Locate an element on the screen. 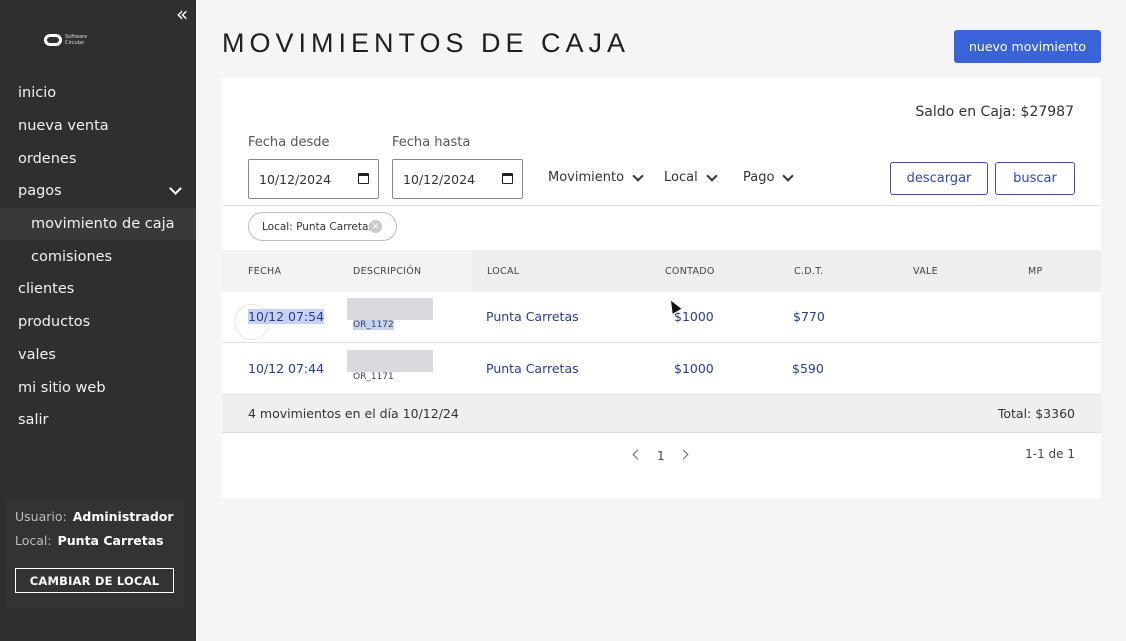 The width and height of the screenshot is (1126, 641). logo: Software Circular is located at coordinates (69, 40).